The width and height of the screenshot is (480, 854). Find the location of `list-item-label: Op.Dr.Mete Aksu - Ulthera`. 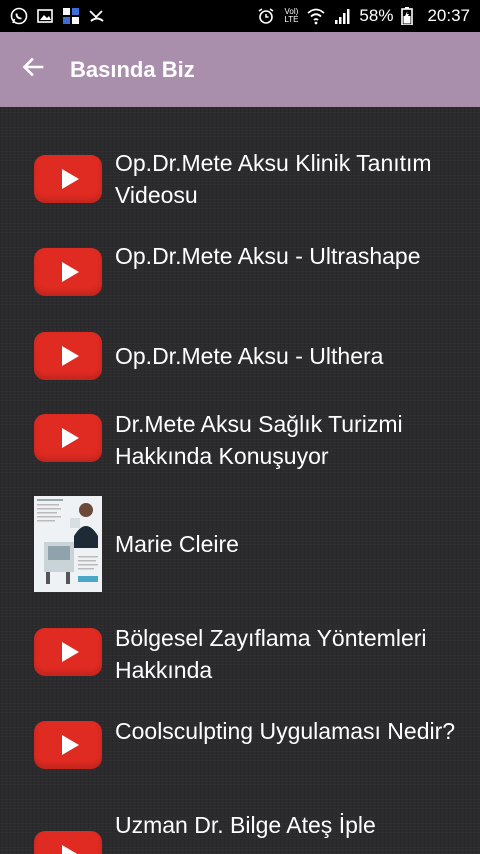

list-item-label: Op.Dr.Mete Aksu - Ulthera is located at coordinates (249, 356).